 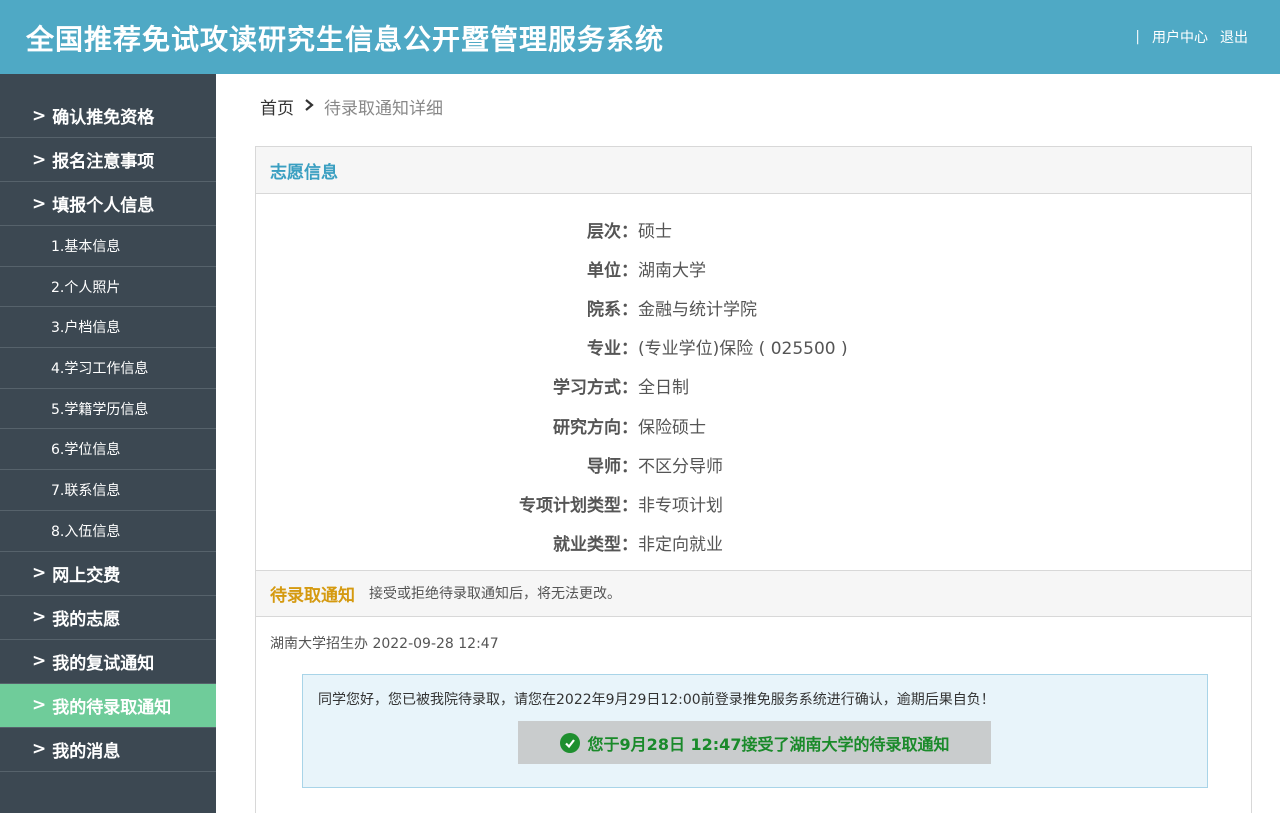 What do you see at coordinates (672, 271) in the screenshot?
I see `info-value: 湖南大学` at bounding box center [672, 271].